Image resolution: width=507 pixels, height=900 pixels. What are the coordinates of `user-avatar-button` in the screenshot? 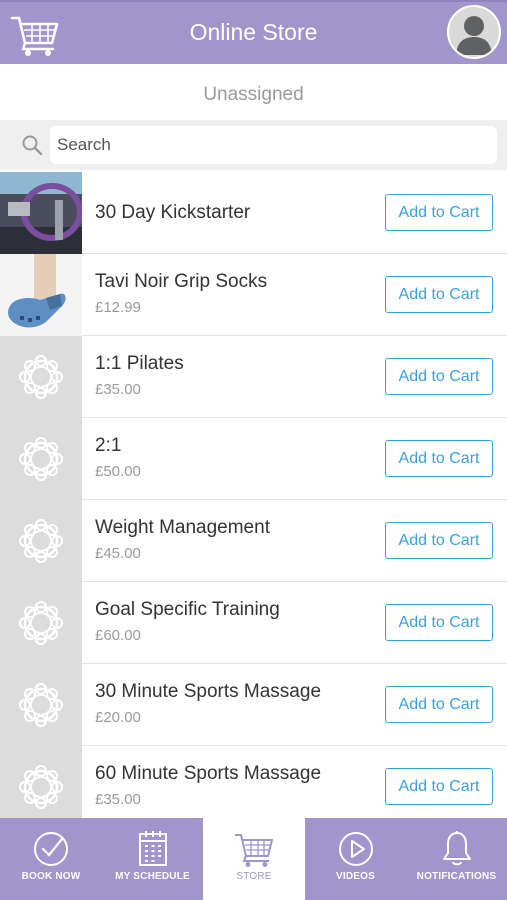 It's located at (474, 32).